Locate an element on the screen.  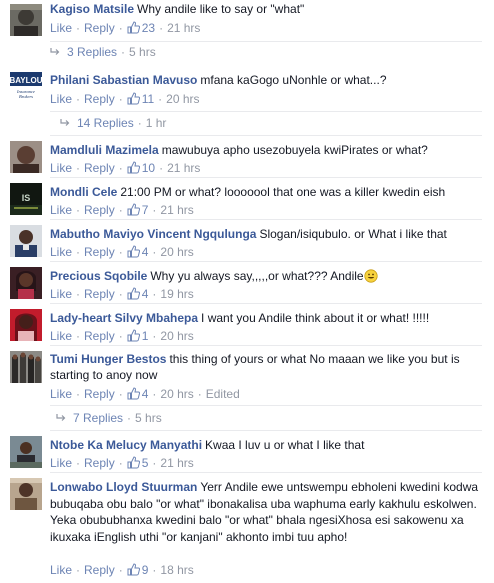
replies-count: 3 Replies is located at coordinates (92, 52).